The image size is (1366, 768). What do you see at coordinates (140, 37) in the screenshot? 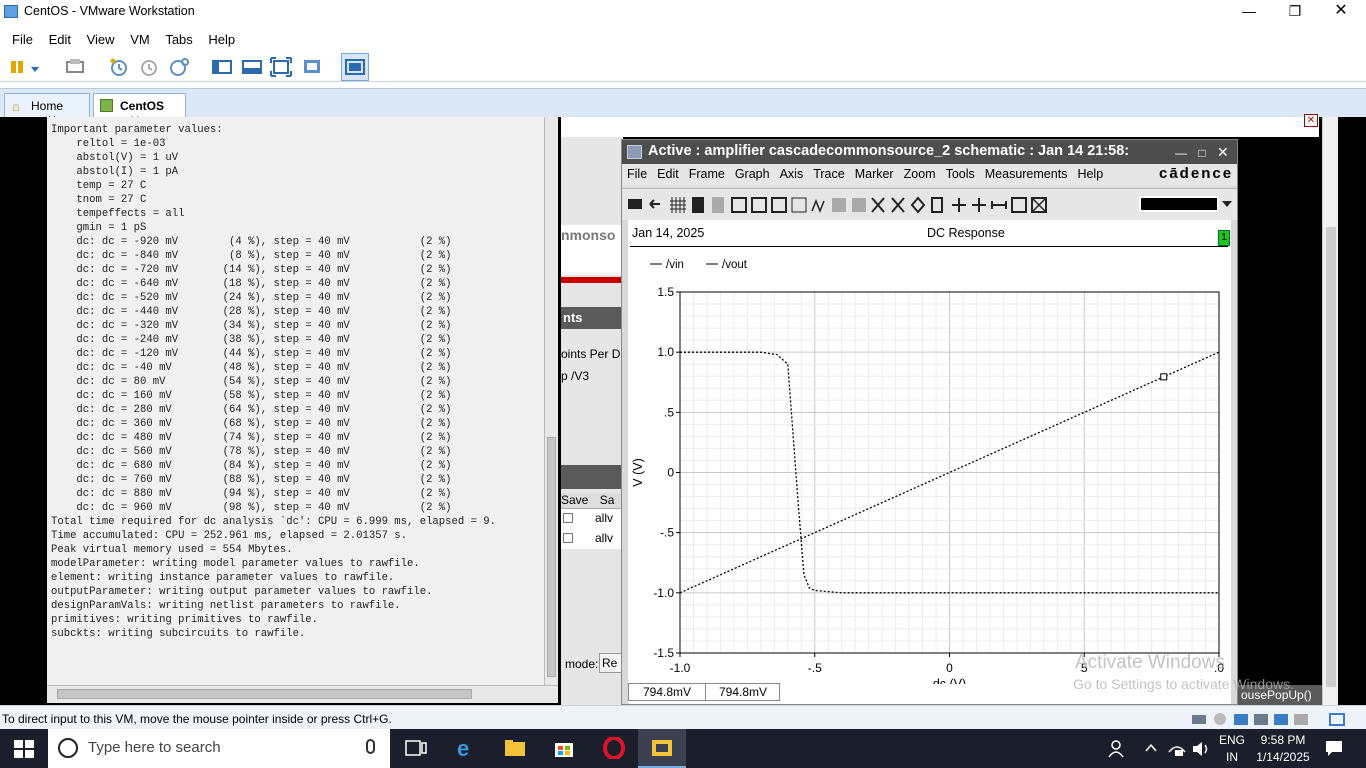
I see `menu-vm: VM` at bounding box center [140, 37].